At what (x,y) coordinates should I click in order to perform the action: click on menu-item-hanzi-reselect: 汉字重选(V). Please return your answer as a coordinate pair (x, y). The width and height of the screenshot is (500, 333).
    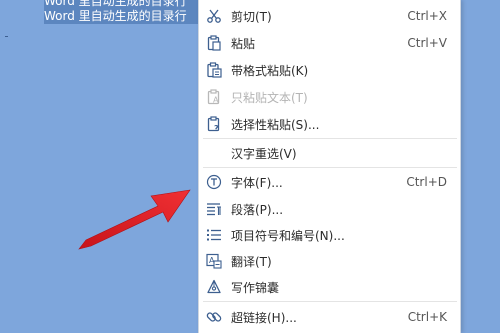
    Looking at the image, I should click on (330, 153).